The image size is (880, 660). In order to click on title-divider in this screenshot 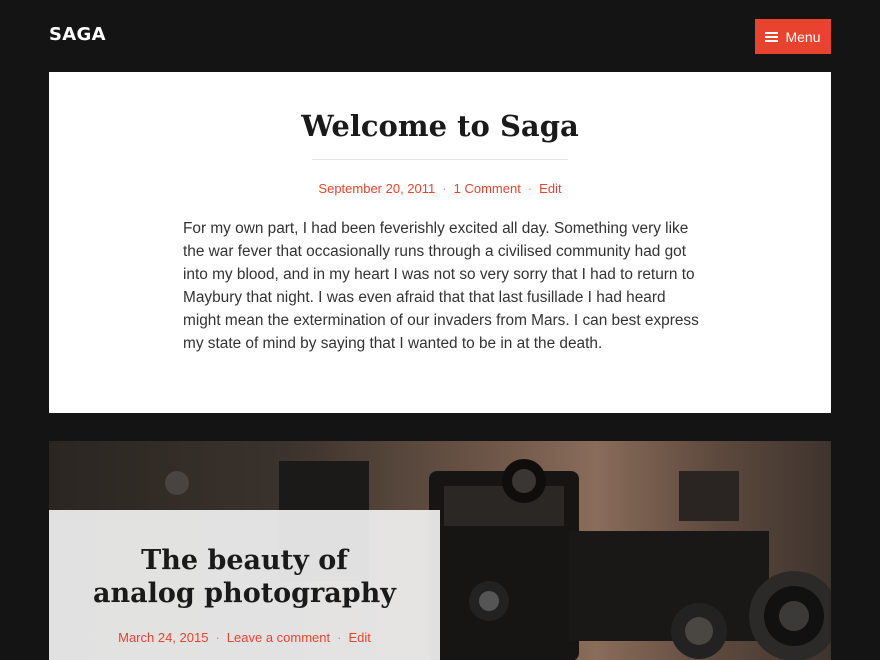, I will do `click(440, 159)`.